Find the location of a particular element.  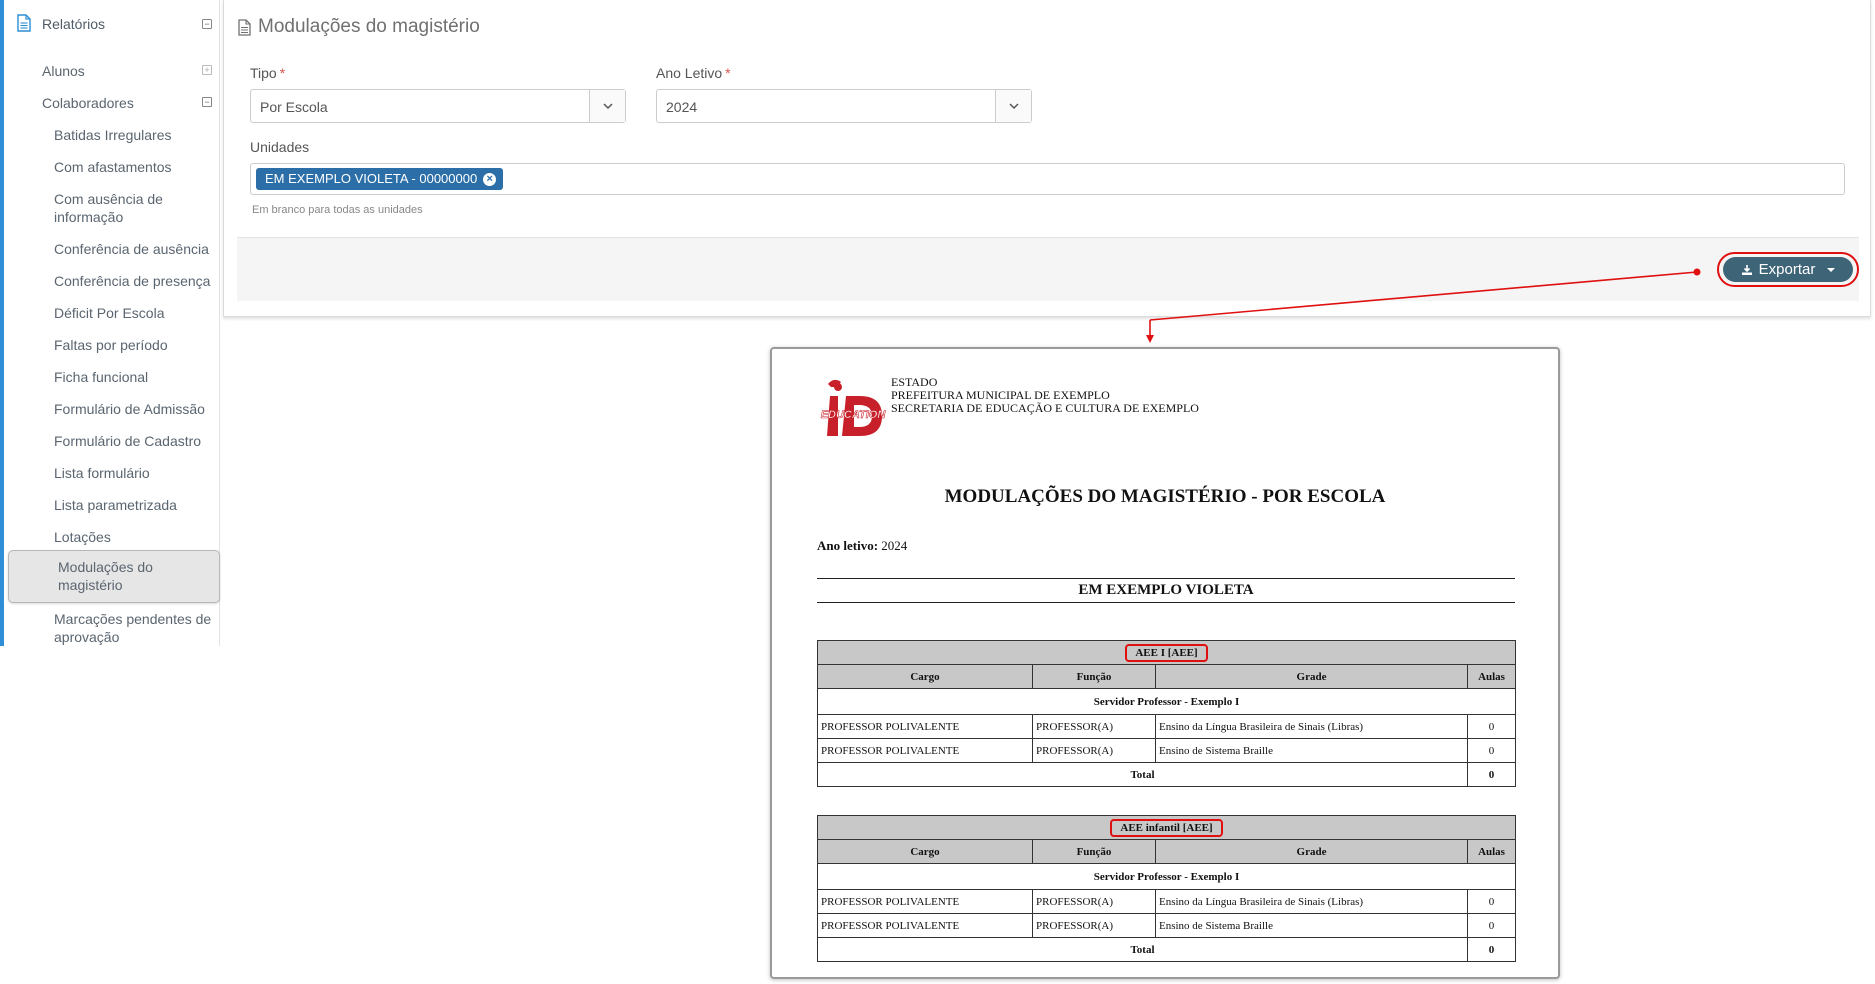

sidebar-subitem-label: Com afastamentos is located at coordinates (113, 167).